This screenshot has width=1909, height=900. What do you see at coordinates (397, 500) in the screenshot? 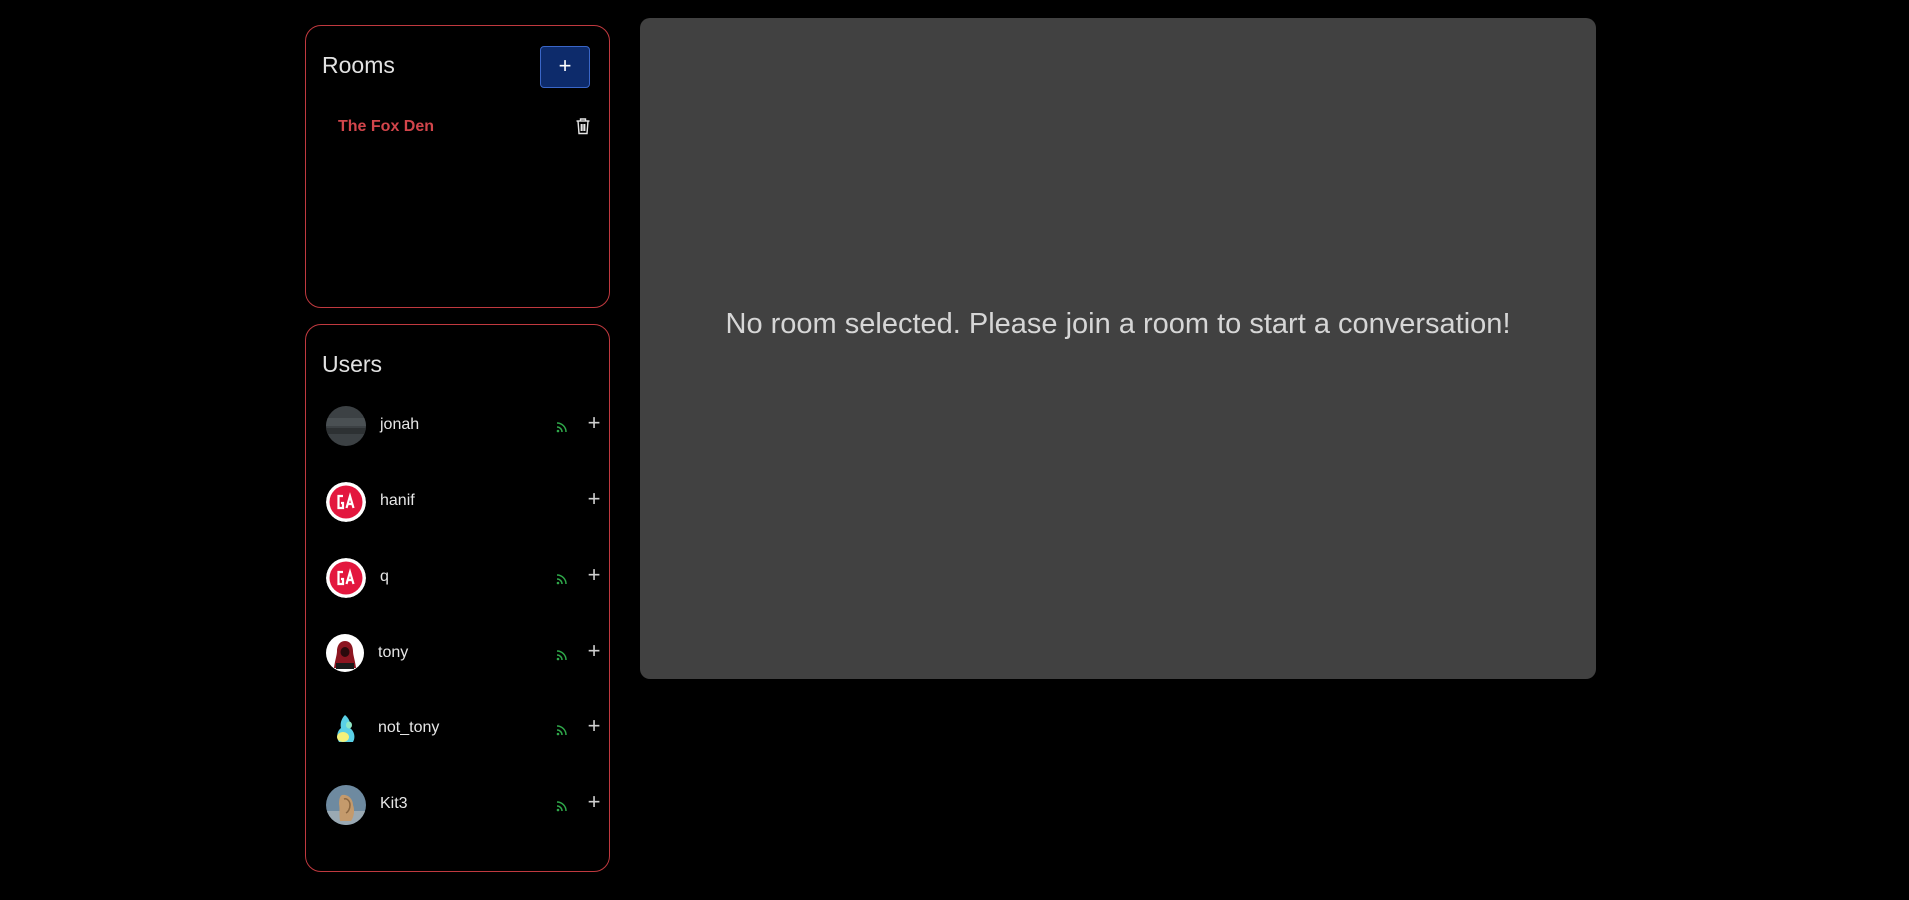
I see `user-name: hanif` at bounding box center [397, 500].